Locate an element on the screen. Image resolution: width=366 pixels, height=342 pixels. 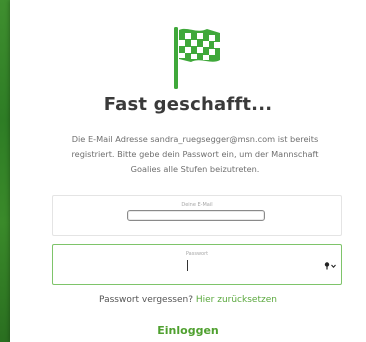
checkered-flag-icon is located at coordinates (197, 58).